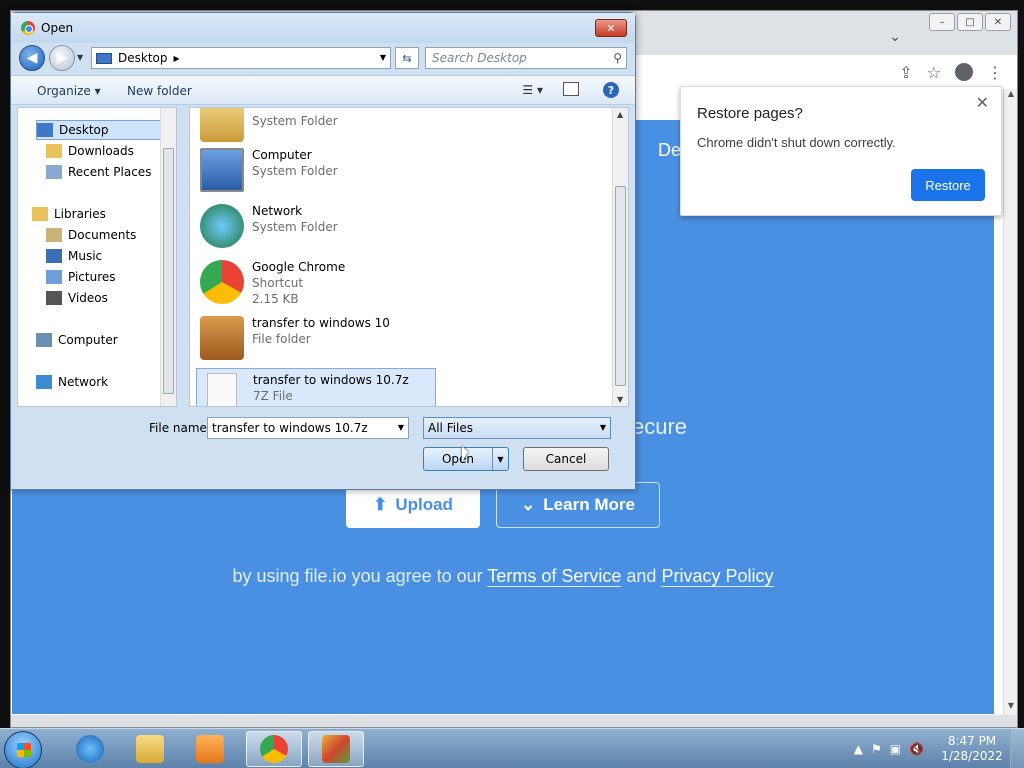  I want to click on nav-item-music: Music, so click(74, 256).